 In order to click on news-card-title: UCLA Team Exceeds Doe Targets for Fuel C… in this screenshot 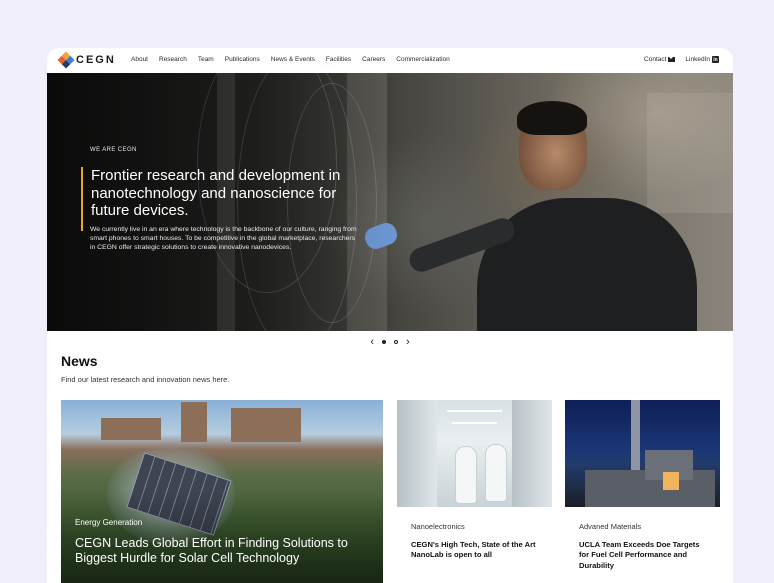, I will do `click(645, 555)`.